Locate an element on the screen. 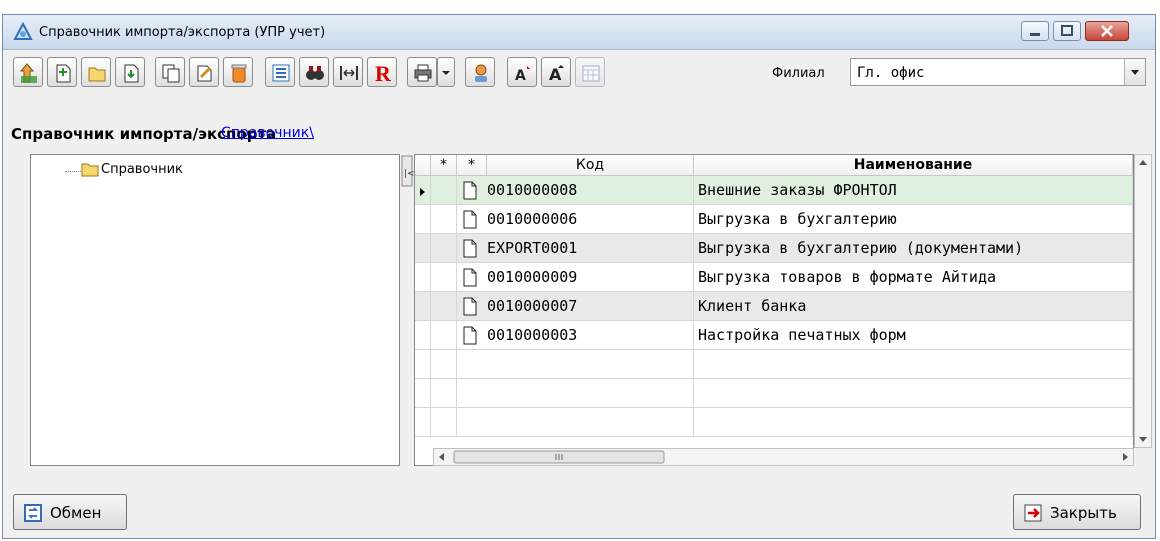 The height and width of the screenshot is (541, 1160). name-cell: Внешние заказы ФРОНТОЛ is located at coordinates (913, 190).